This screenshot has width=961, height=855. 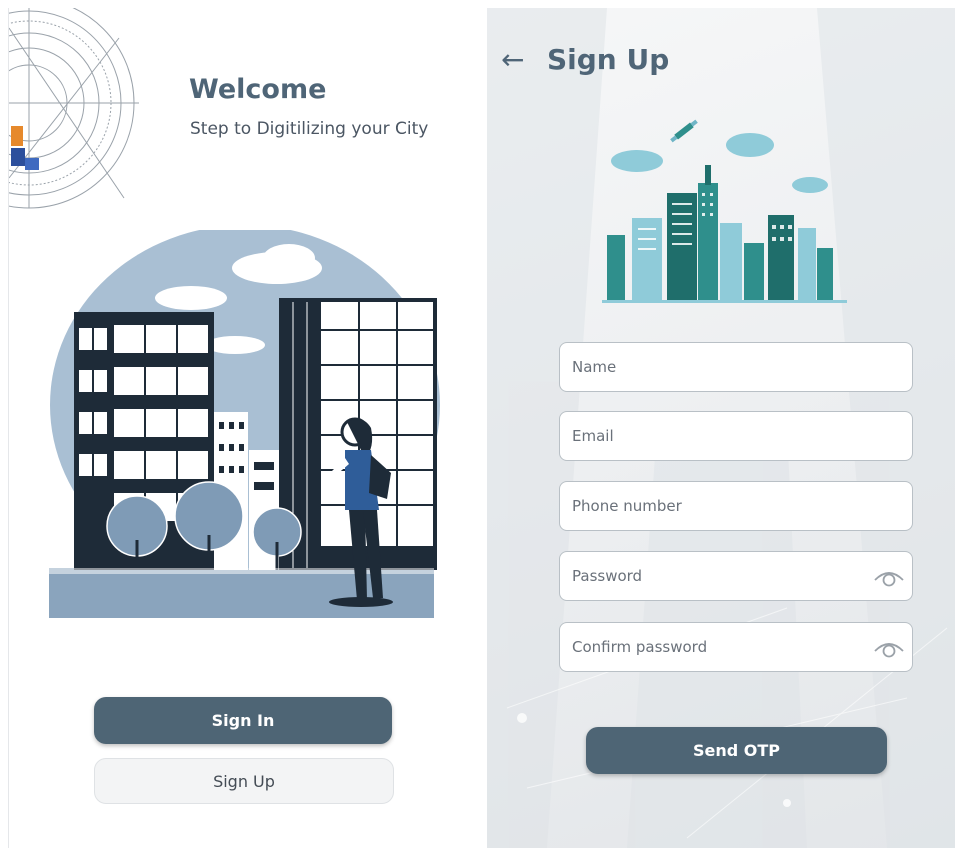 I want to click on welcome-subtitle: Step to Digitilizing your City, so click(x=309, y=129).